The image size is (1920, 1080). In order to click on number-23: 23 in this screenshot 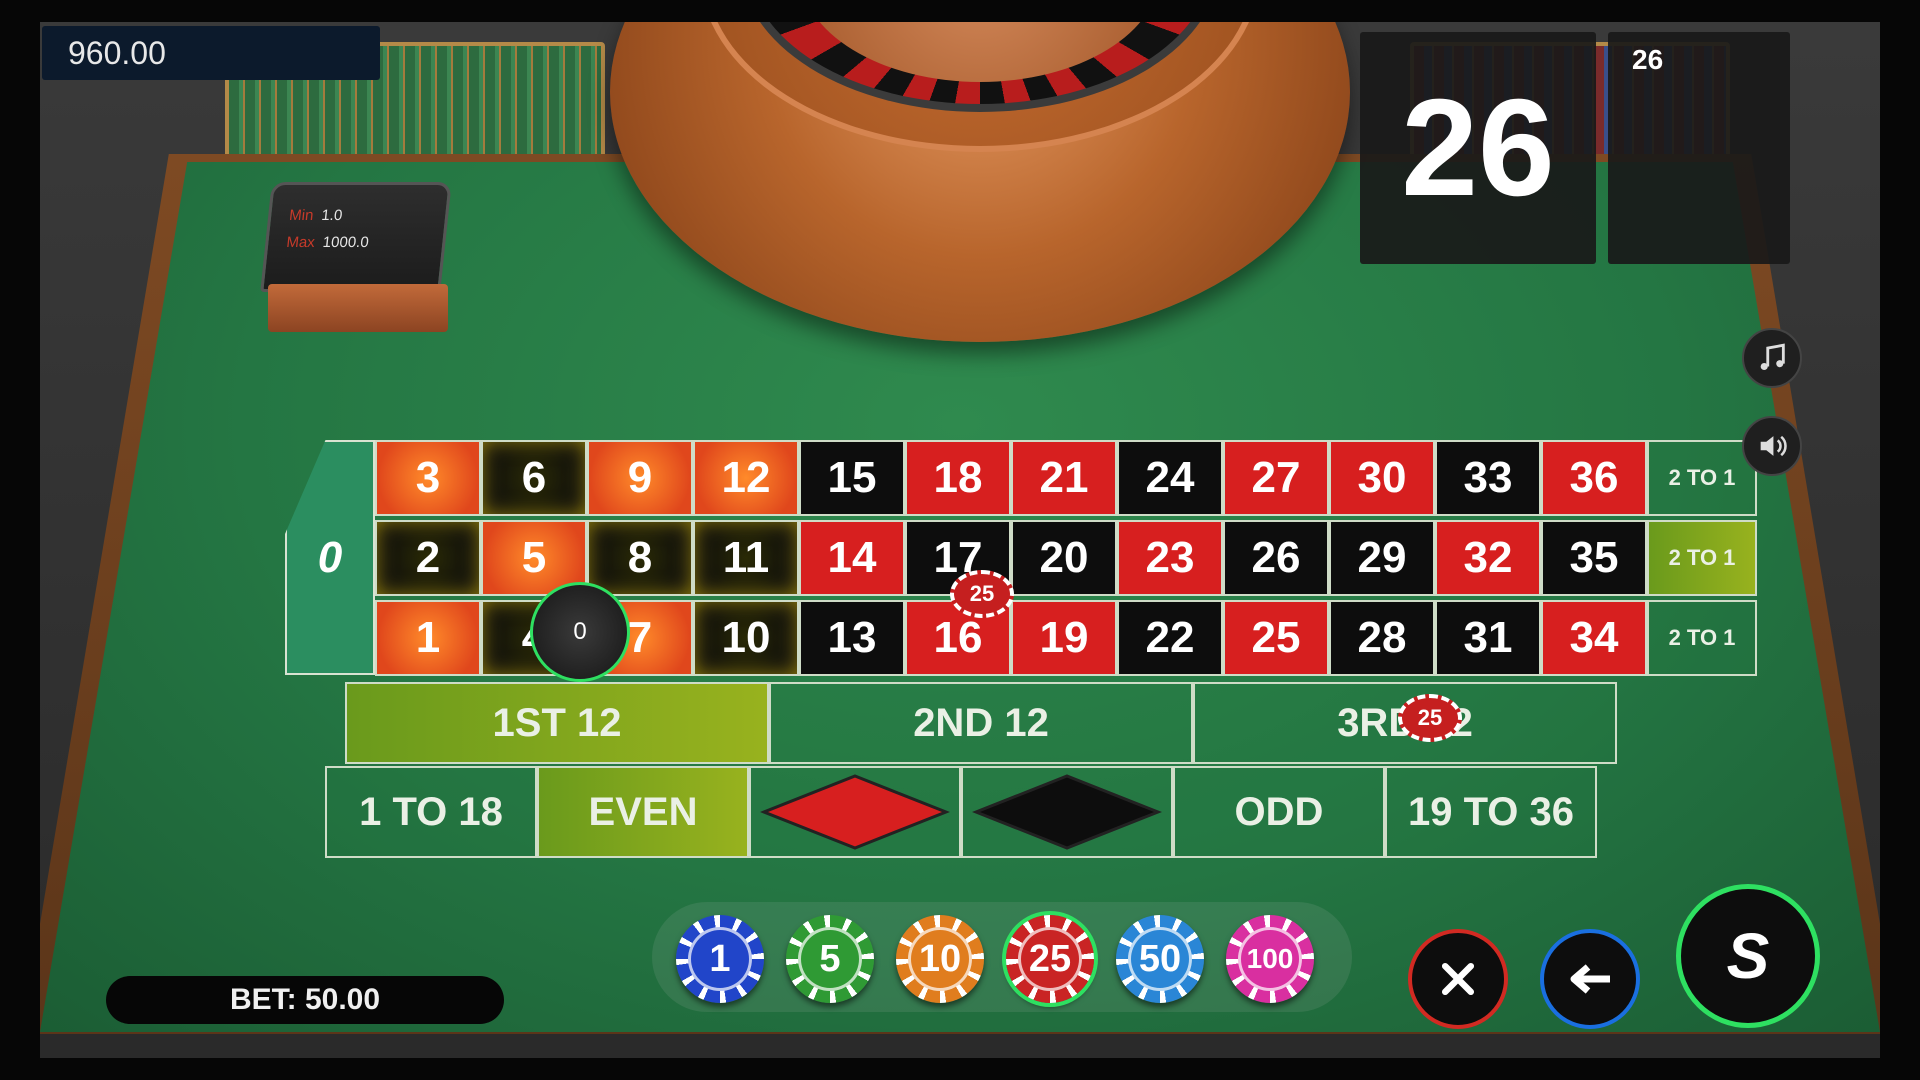, I will do `click(1170, 558)`.